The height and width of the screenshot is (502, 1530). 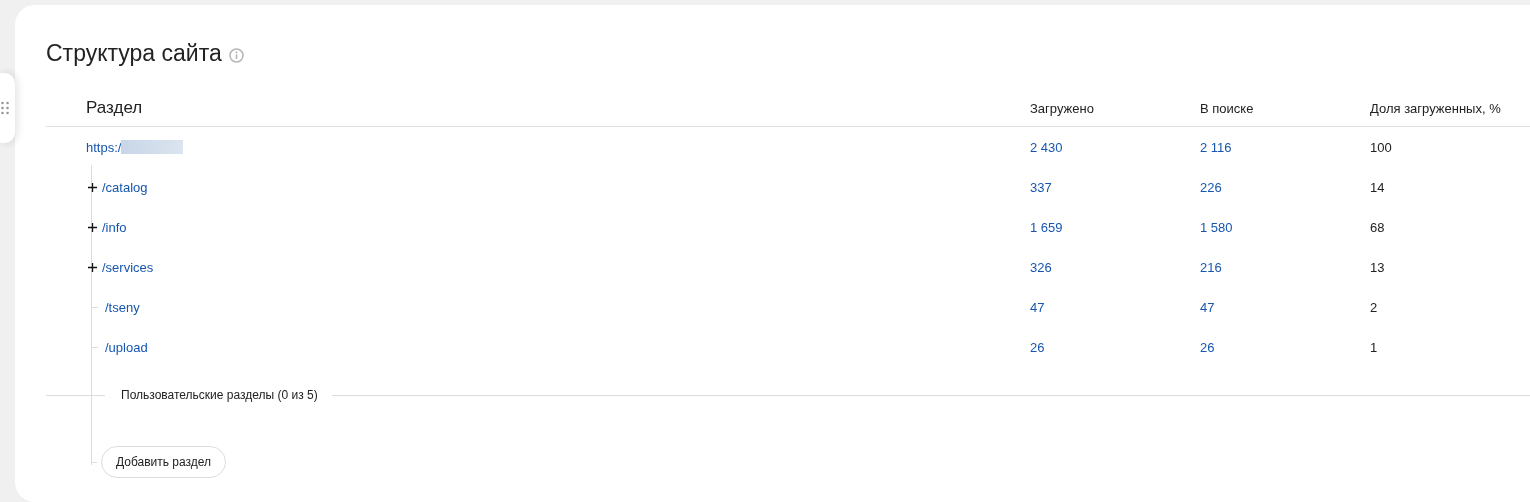 What do you see at coordinates (219, 395) in the screenshot?
I see `group-label: Пользовательские разделы (0 из 5)` at bounding box center [219, 395].